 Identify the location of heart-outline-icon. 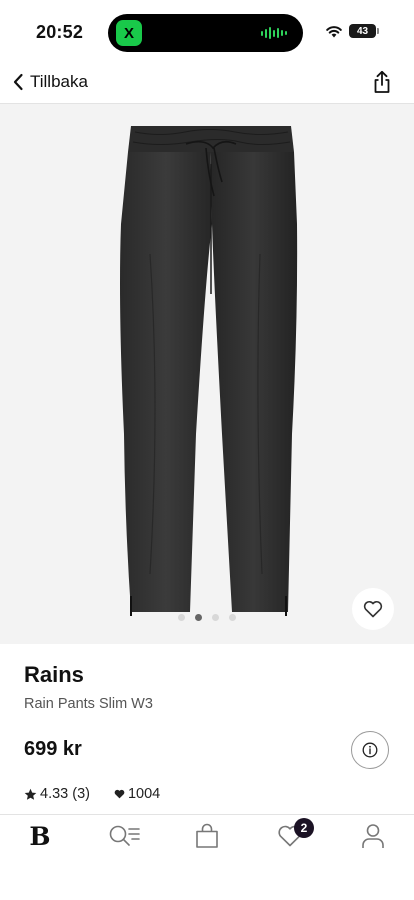
(373, 609).